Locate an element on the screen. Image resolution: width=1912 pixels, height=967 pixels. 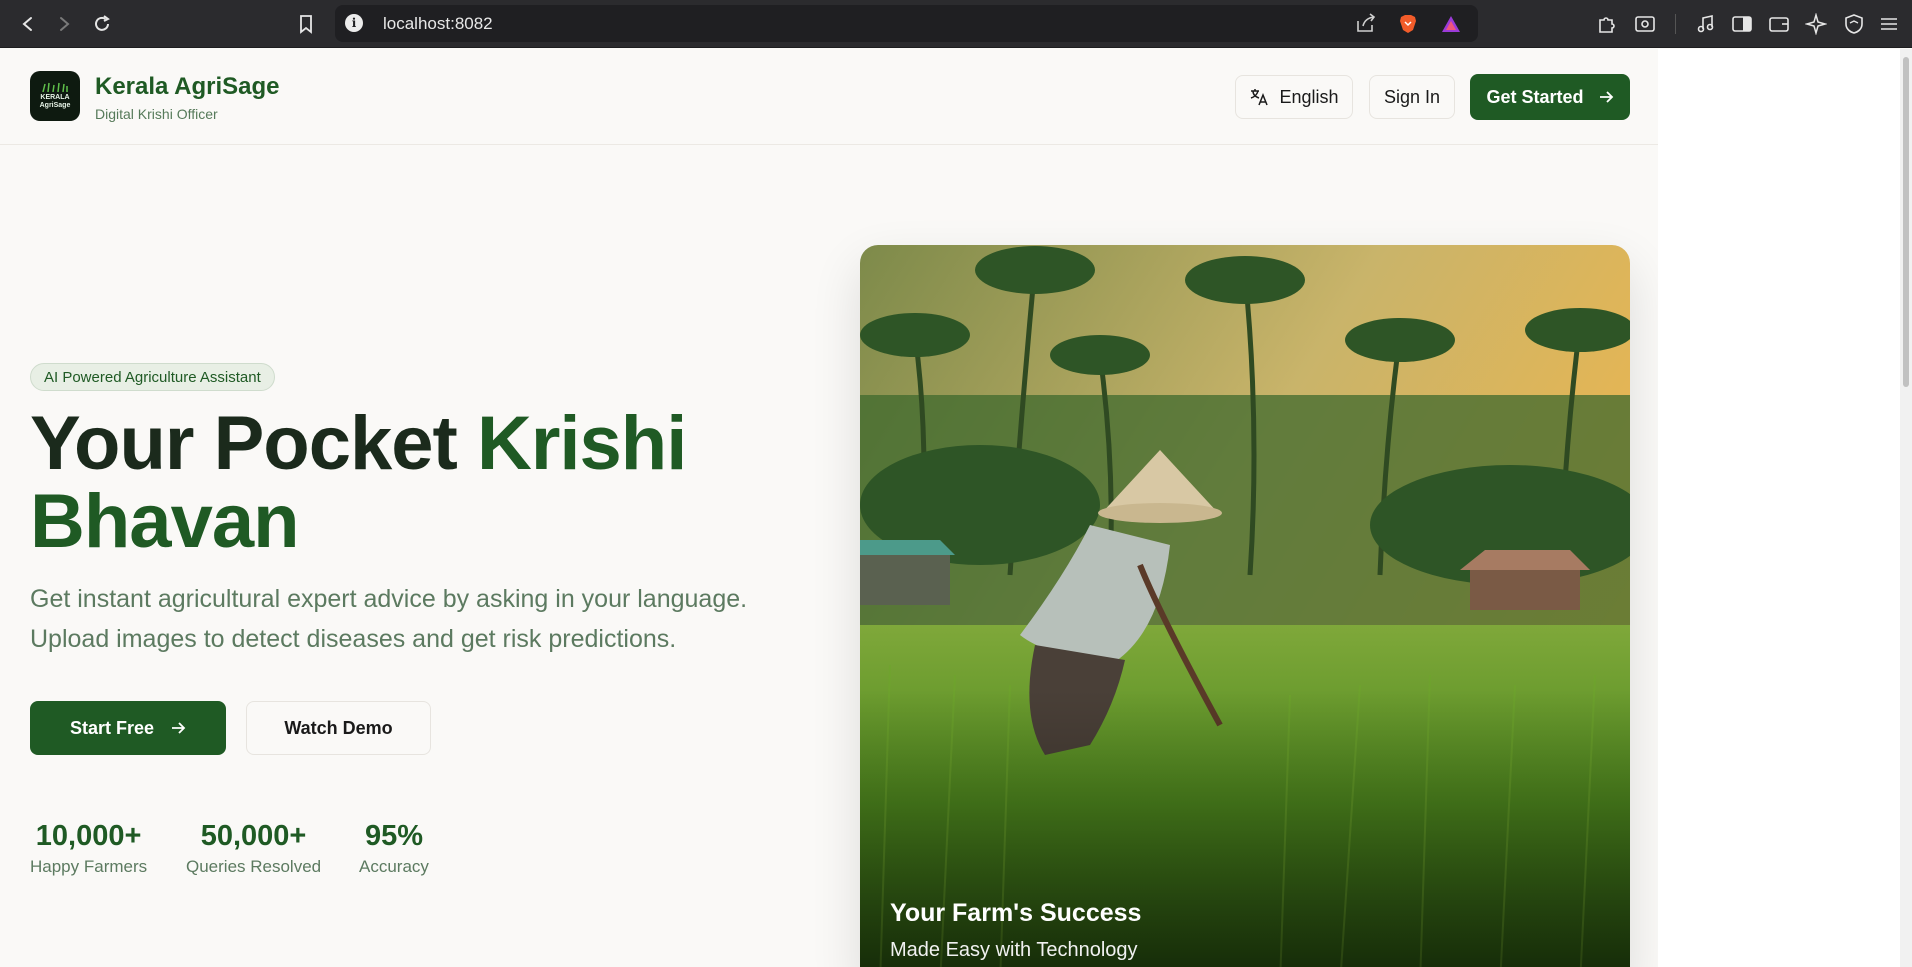
translate-icon is located at coordinates (1260, 97).